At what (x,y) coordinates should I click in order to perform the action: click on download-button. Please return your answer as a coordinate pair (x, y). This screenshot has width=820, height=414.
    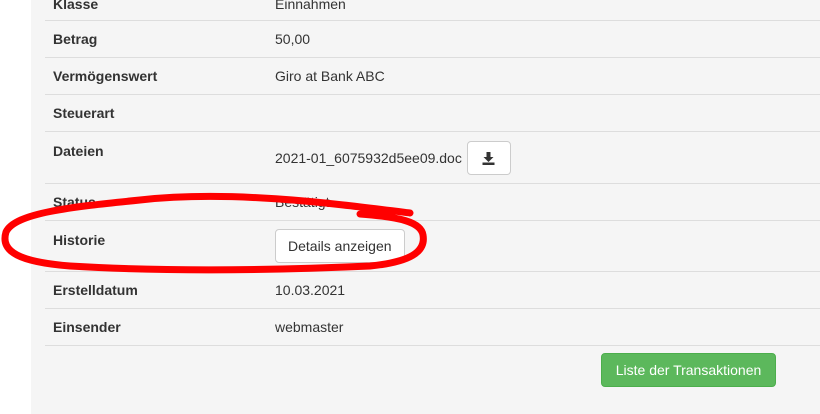
    Looking at the image, I should click on (488, 158).